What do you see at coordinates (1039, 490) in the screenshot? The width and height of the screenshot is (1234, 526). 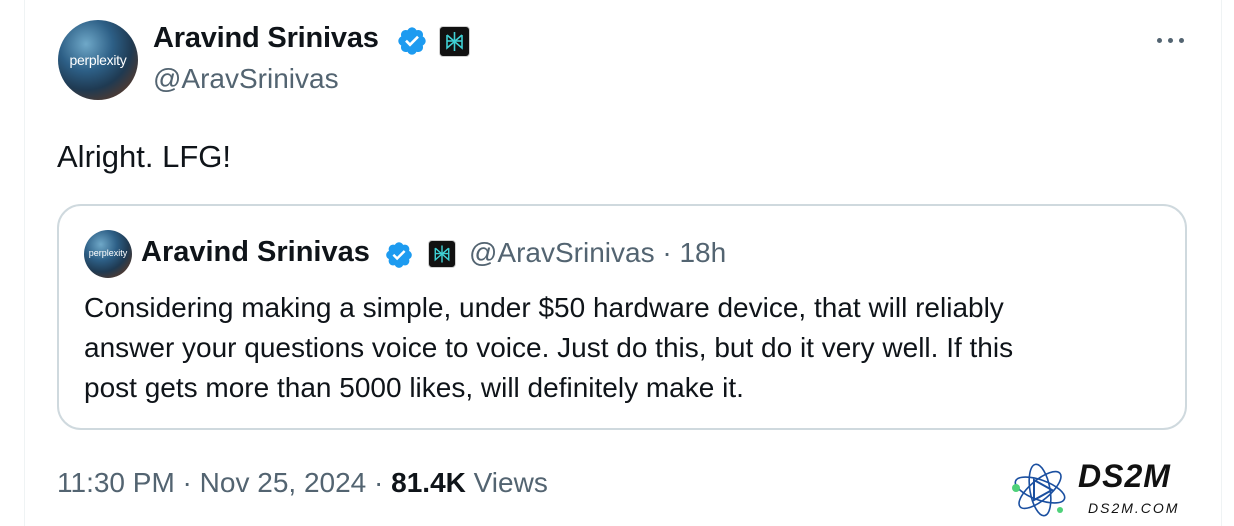 I see `watermark-atom-icon` at bounding box center [1039, 490].